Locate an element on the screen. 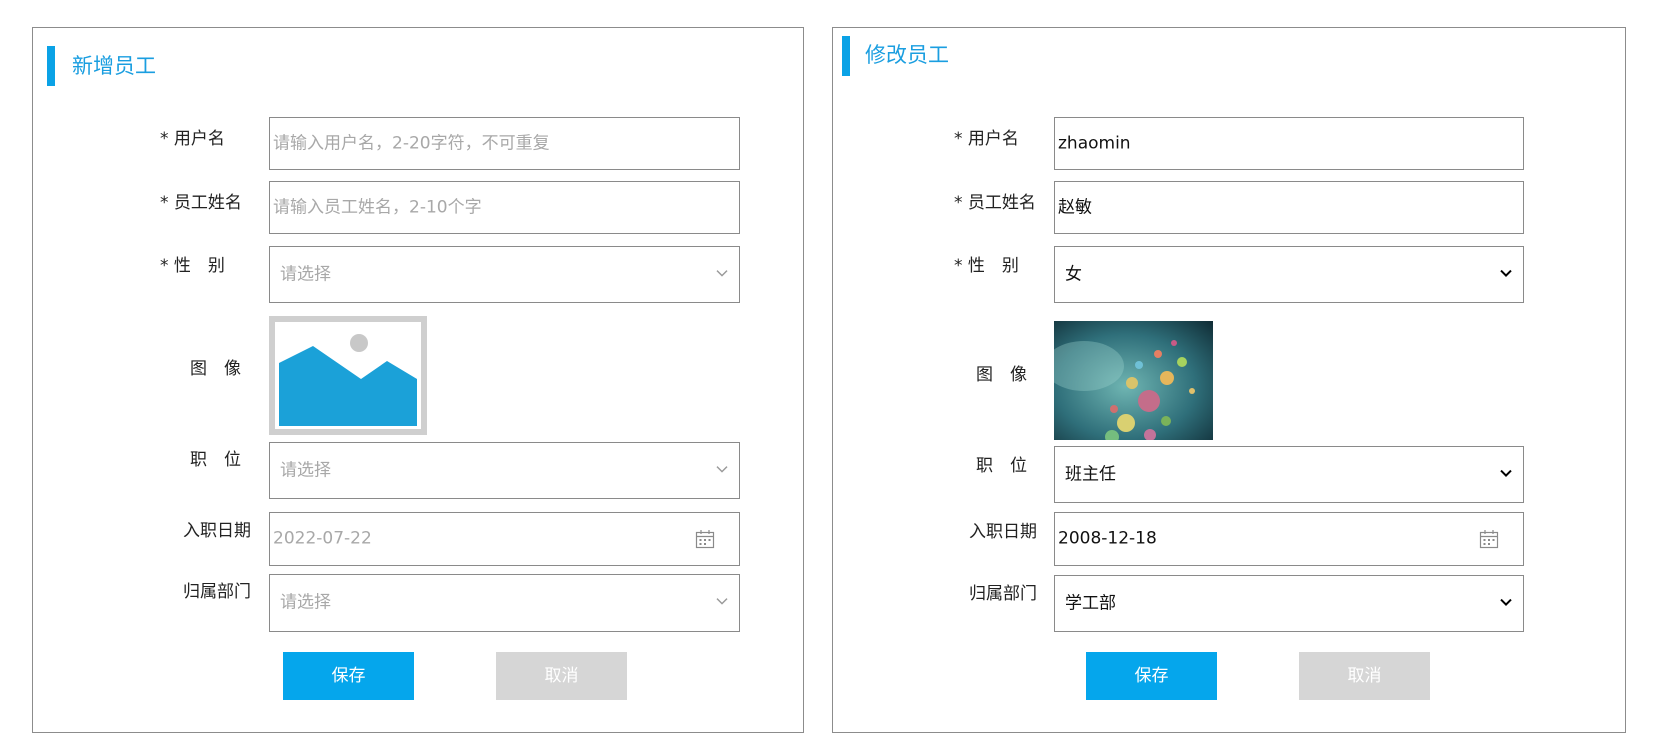 This screenshot has width=1659, height=741. username-input: 请输入用户名，2-20字符，不可重复 is located at coordinates (504, 143).